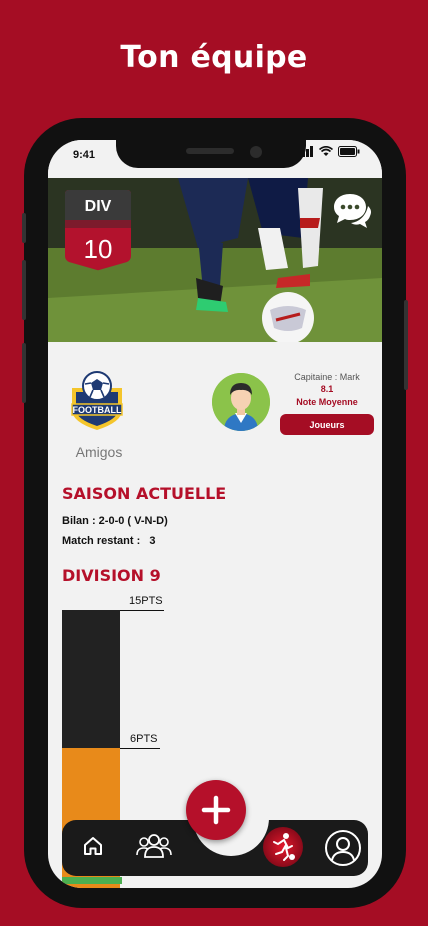 This screenshot has width=428, height=926. Describe the element at coordinates (327, 377) in the screenshot. I see `captain-label: Capitaine : Mark` at that location.